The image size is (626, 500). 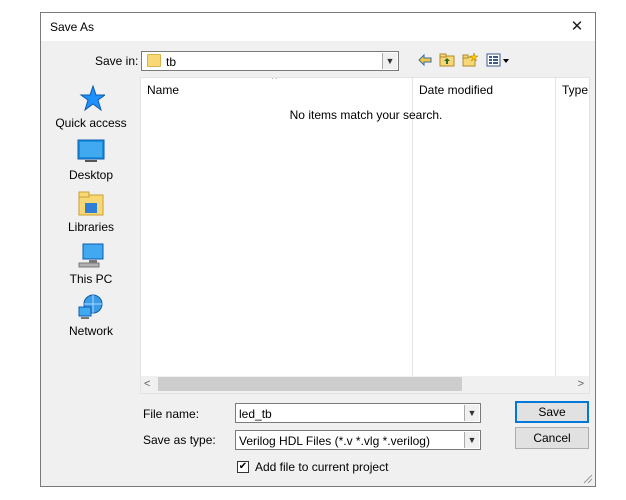 I want to click on cancel-button: Cancel, so click(x=552, y=438).